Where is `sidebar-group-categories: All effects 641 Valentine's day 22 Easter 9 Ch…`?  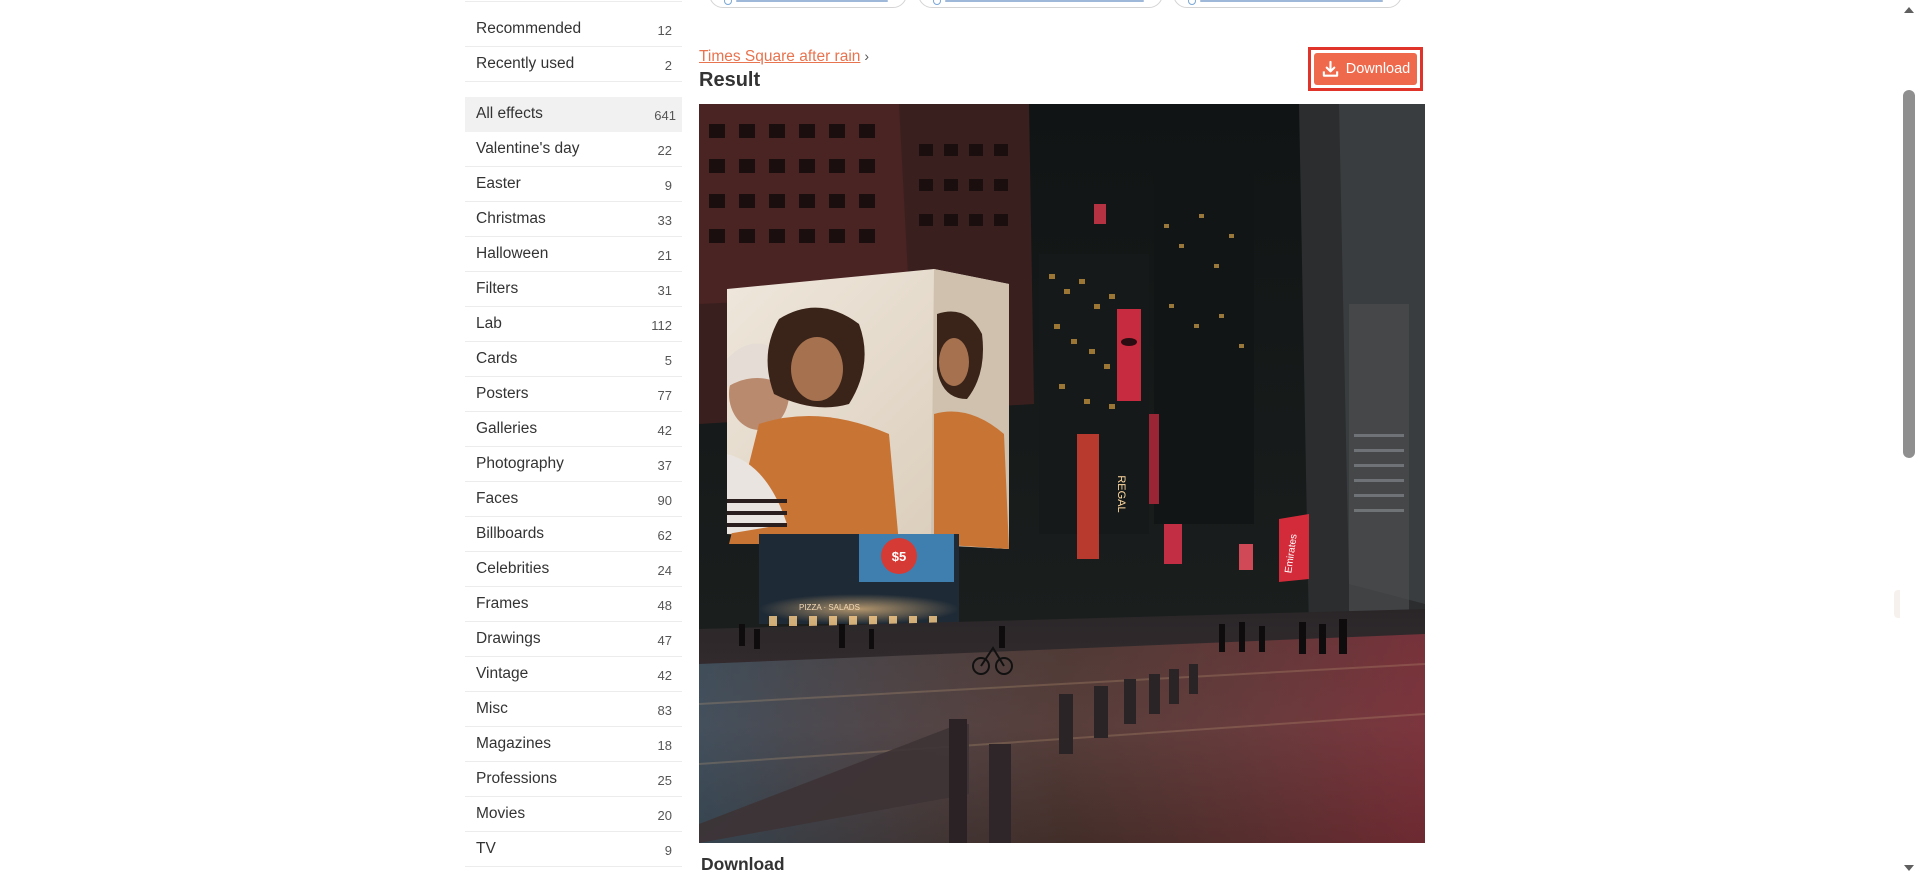 sidebar-group-categories: All effects 641 Valentine's day 22 Easter 9 Ch… is located at coordinates (573, 482).